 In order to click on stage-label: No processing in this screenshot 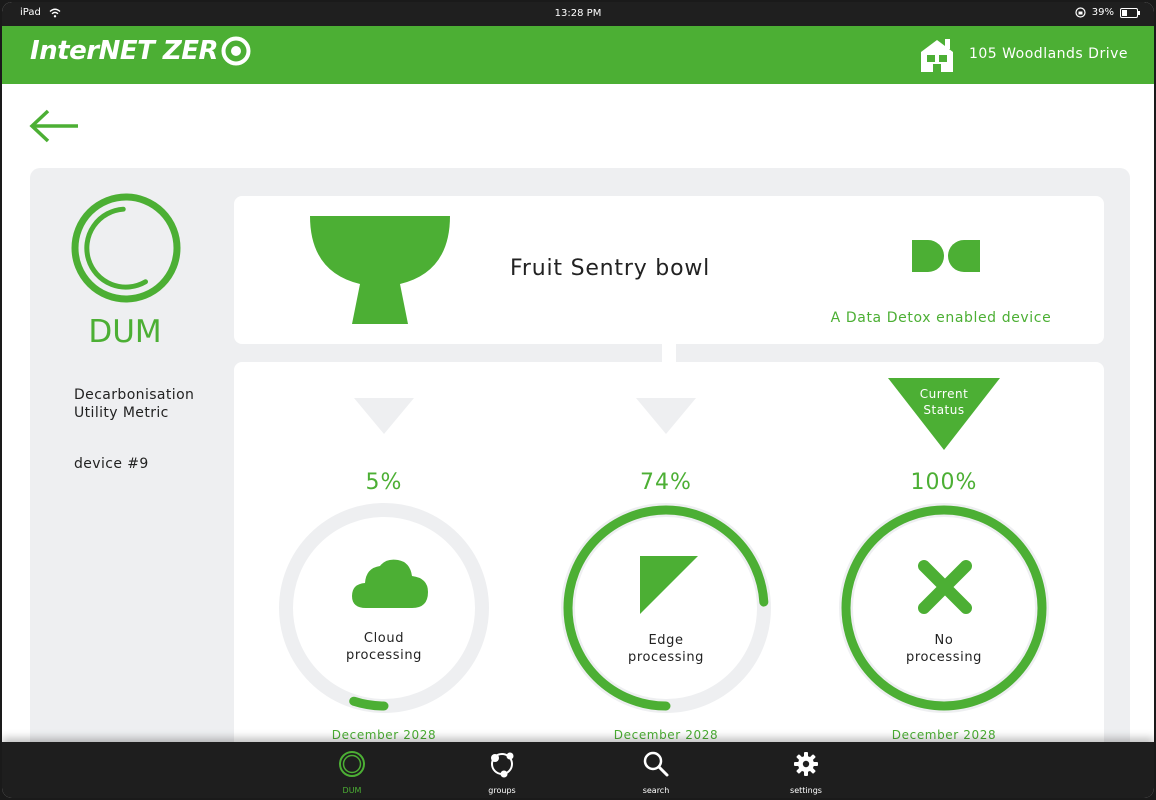, I will do `click(944, 649)`.